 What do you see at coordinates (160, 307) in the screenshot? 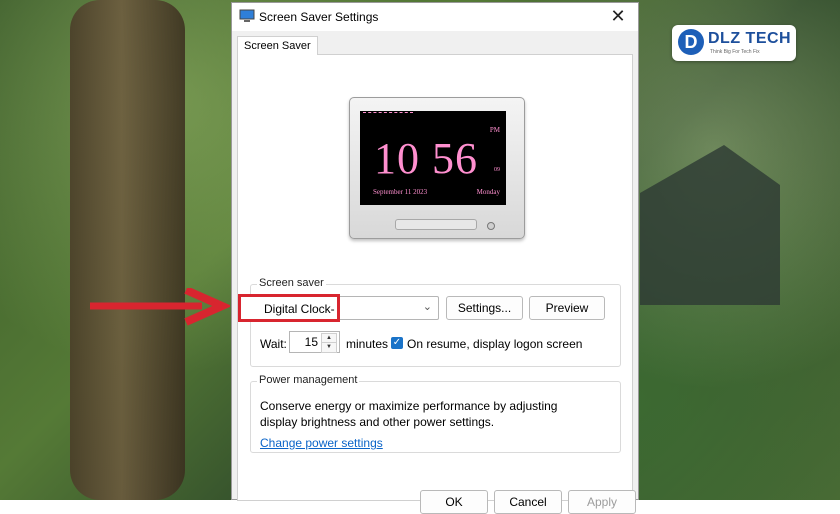
I see `red-arrow-annotation` at bounding box center [160, 307].